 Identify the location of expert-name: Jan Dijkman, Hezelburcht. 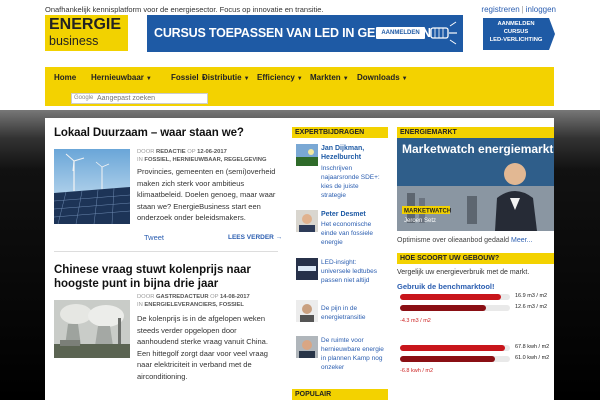
(353, 153).